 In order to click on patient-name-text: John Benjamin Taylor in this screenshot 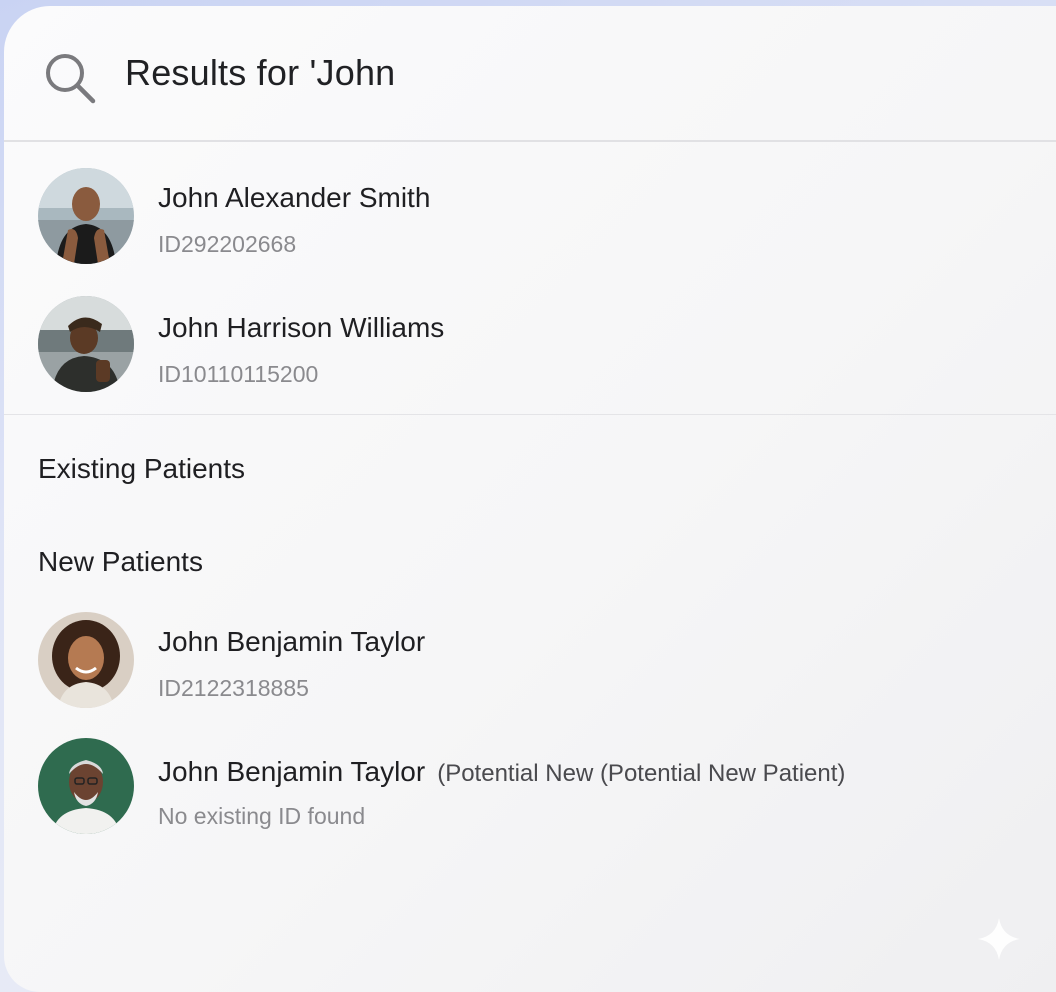, I will do `click(292, 771)`.